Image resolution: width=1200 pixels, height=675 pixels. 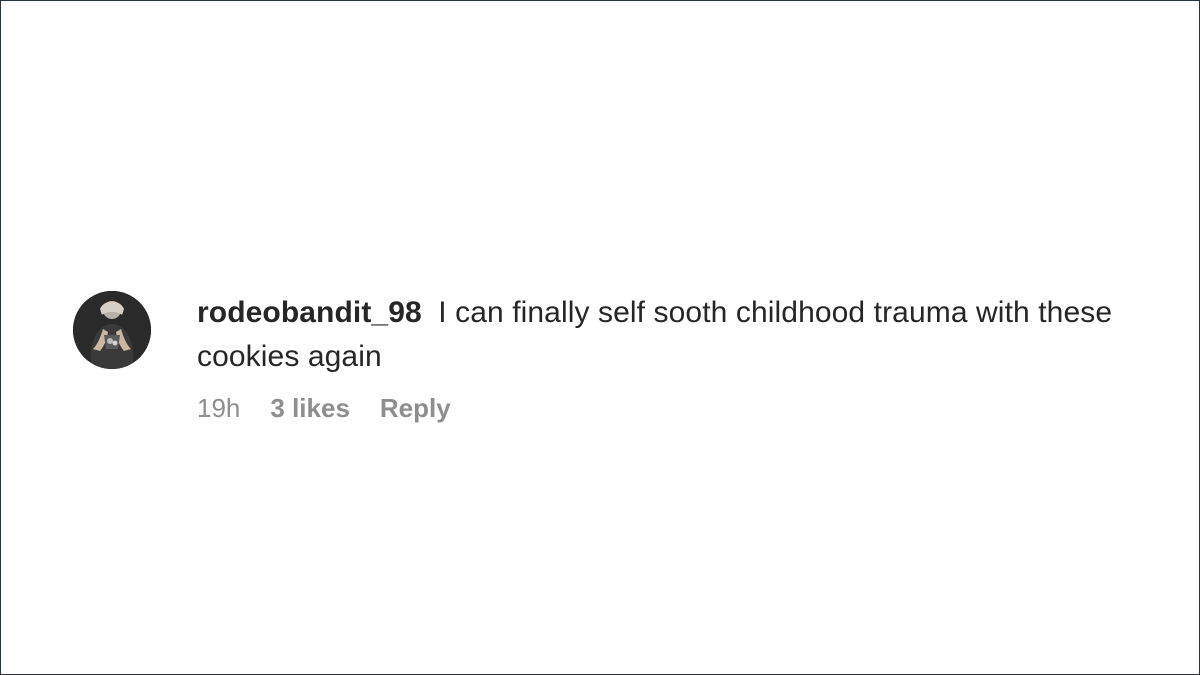 I want to click on comment-timestamp: 19h, so click(x=218, y=408).